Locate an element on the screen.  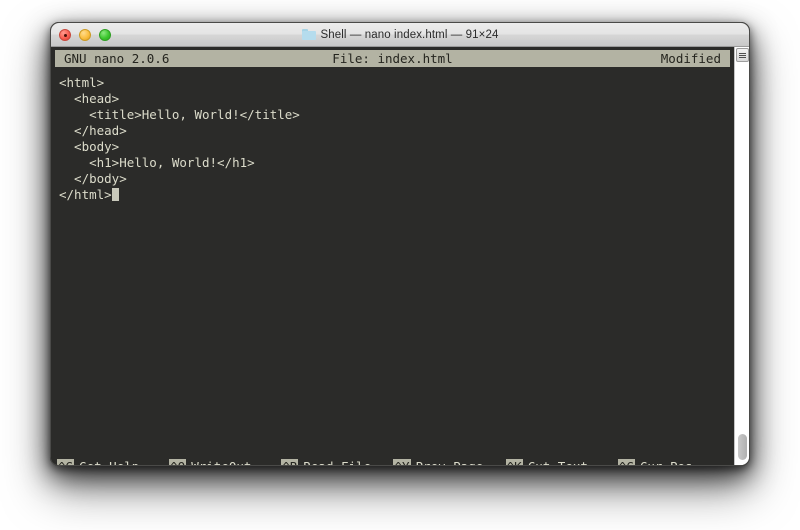
scrollbar-thumb is located at coordinates (742, 447).